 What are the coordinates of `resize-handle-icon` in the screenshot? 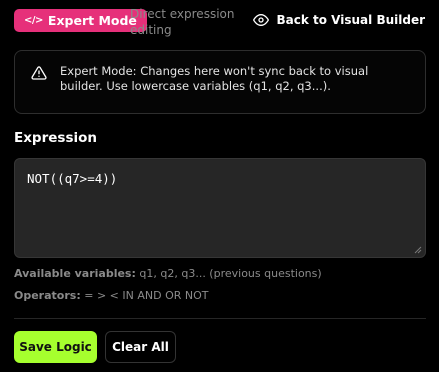 It's located at (418, 250).